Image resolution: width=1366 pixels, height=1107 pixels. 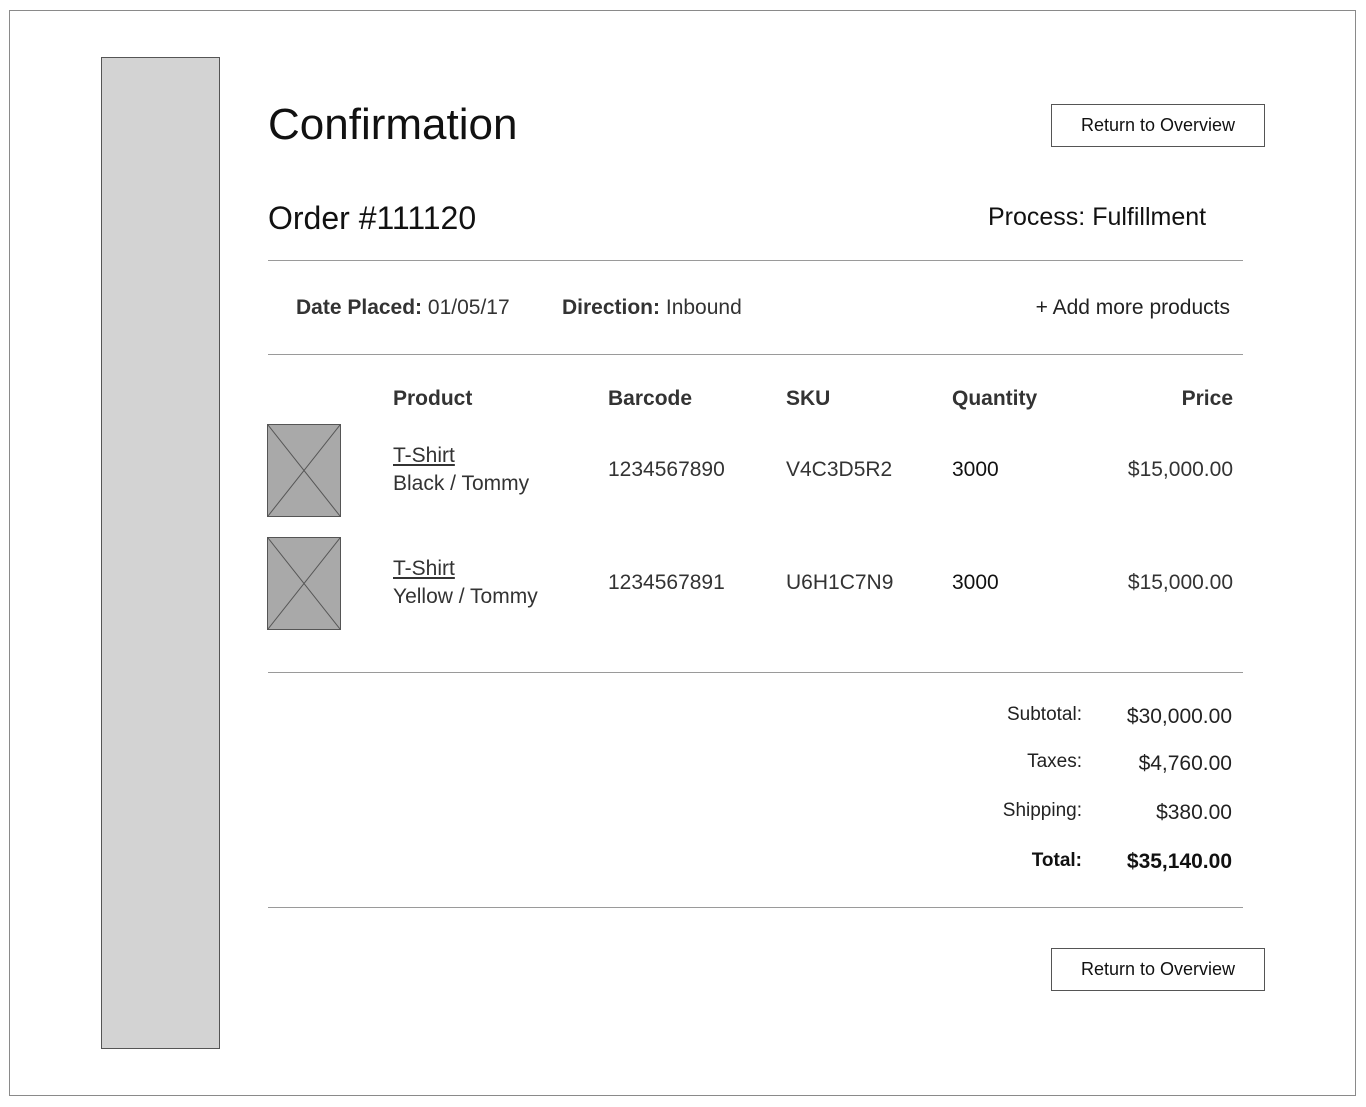 What do you see at coordinates (1056, 860) in the screenshot?
I see `total-label: Total:` at bounding box center [1056, 860].